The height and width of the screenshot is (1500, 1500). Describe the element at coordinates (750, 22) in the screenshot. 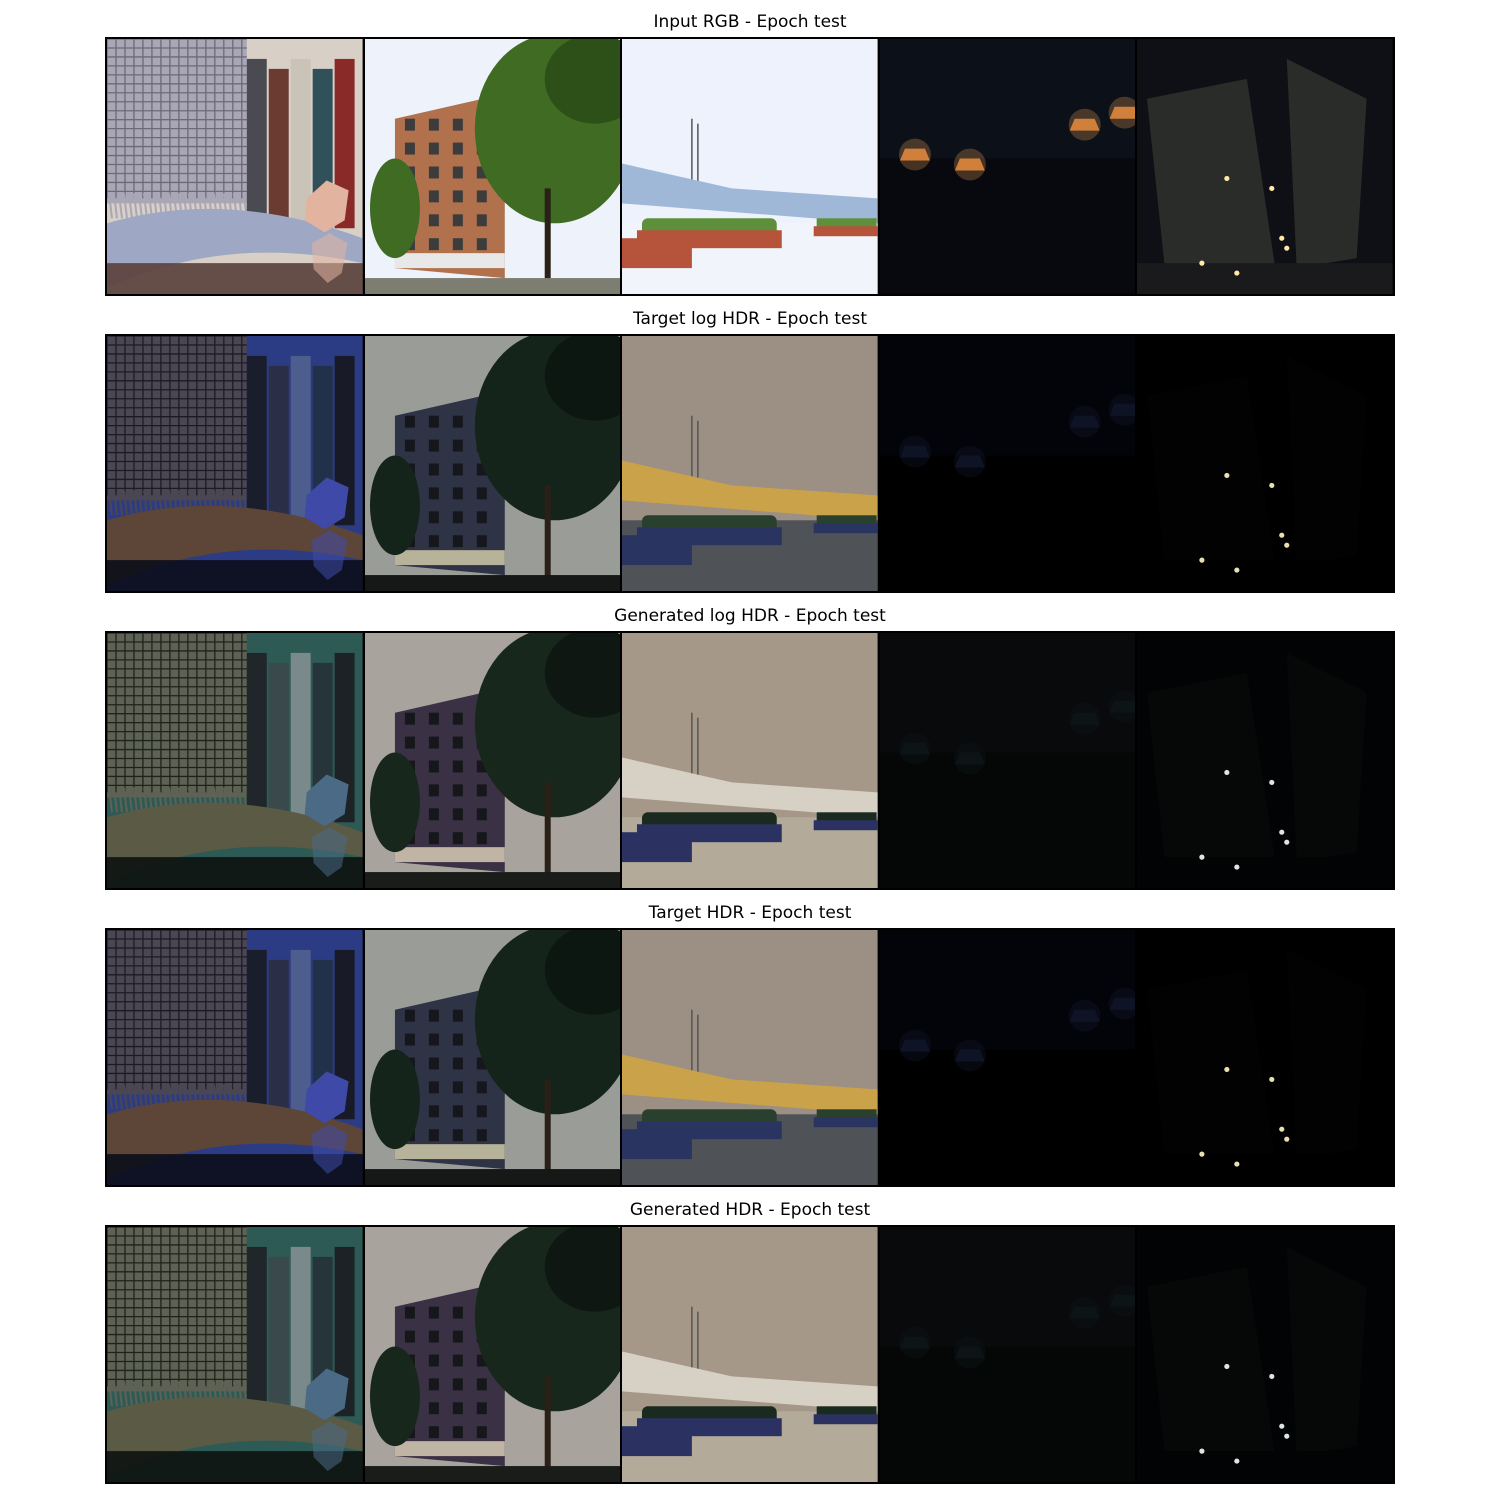

I see `row-title: Input RGB - Epoch test` at that location.